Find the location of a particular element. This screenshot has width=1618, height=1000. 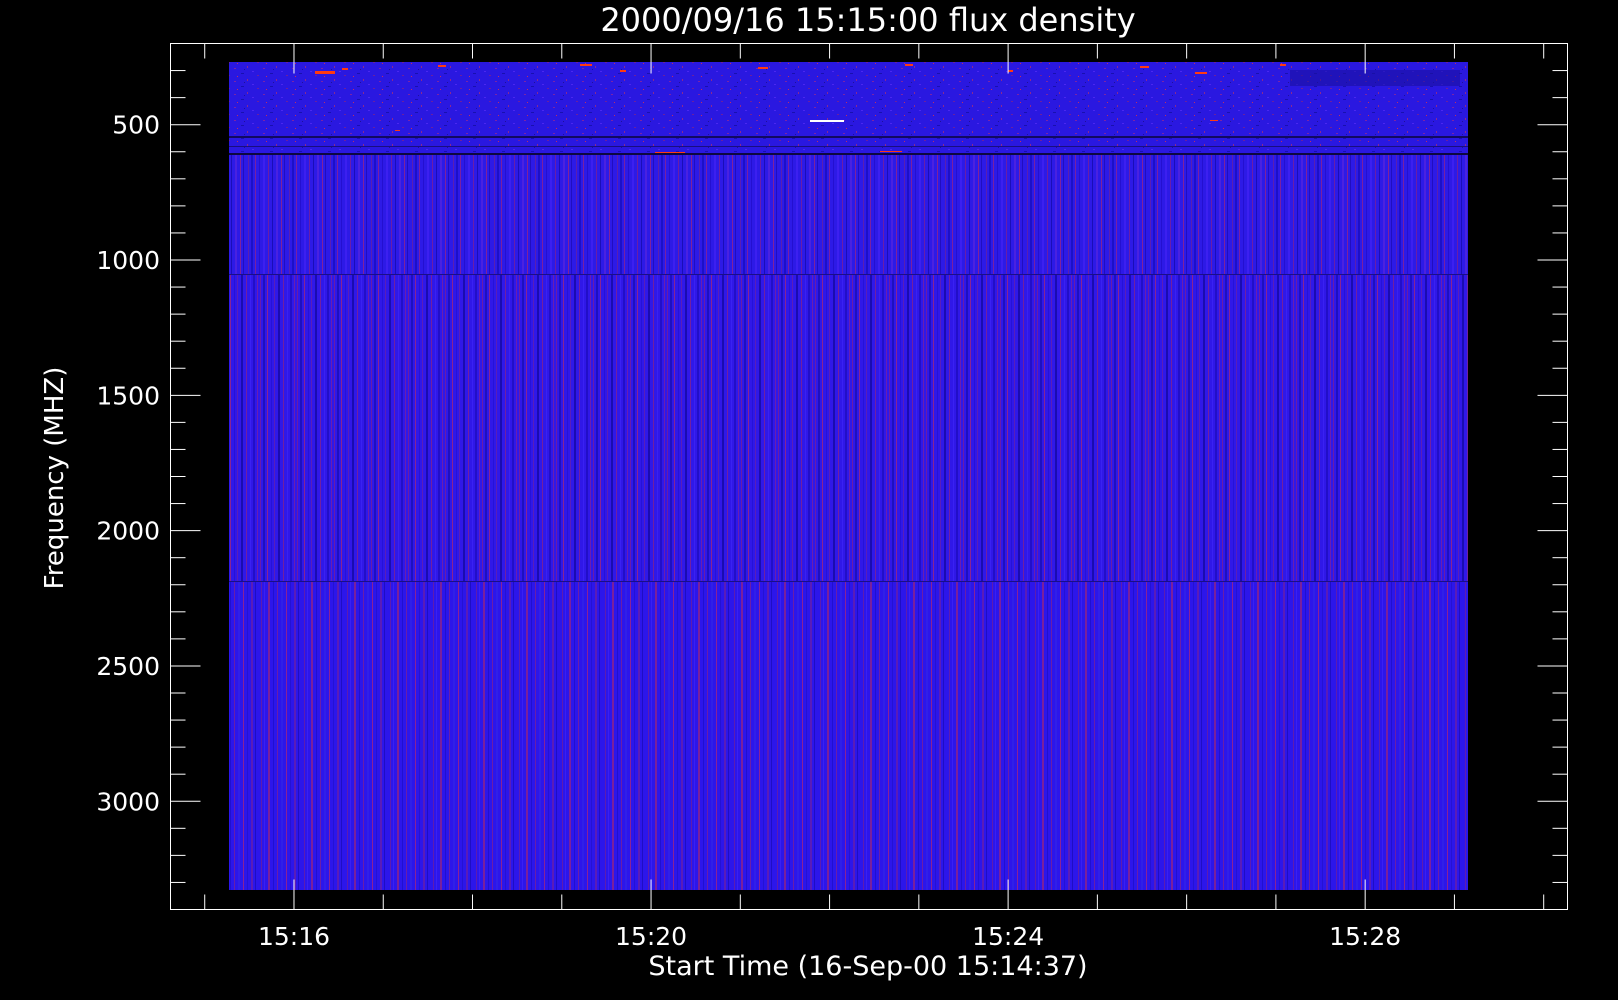

chart-title: 2000/09/16 15:15:00 flux density is located at coordinates (867, 20).